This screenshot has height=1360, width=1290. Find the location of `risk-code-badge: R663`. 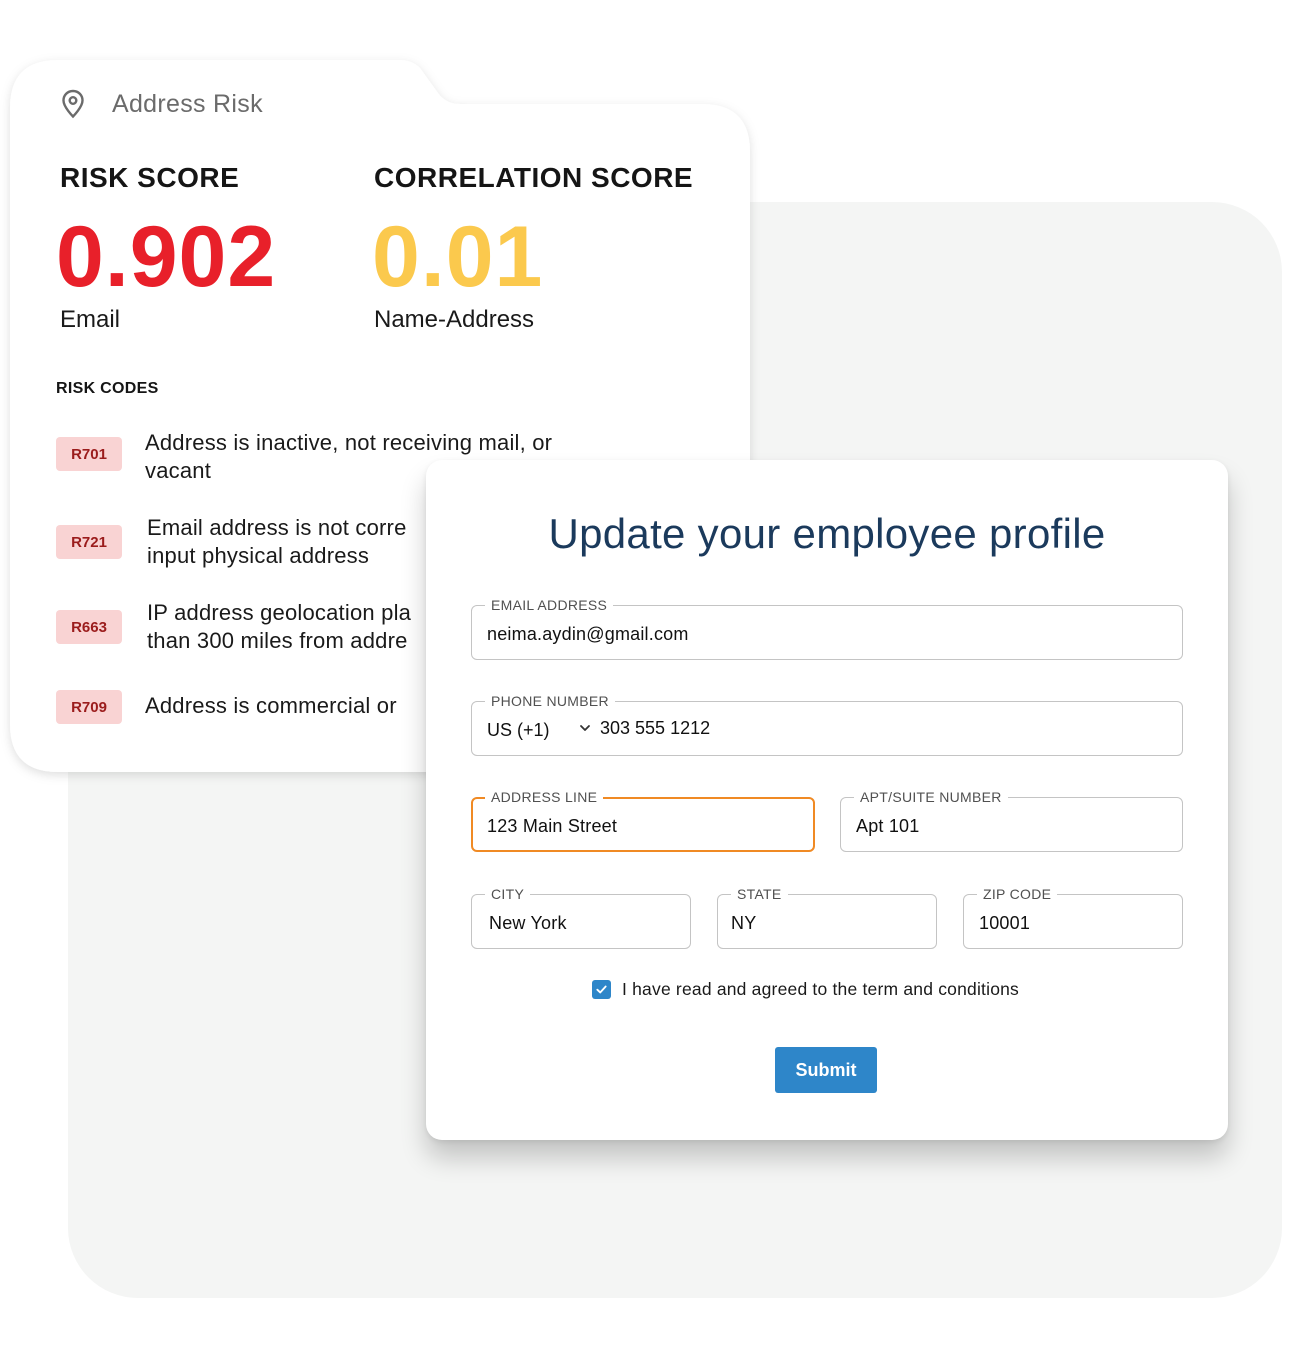

risk-code-badge: R663 is located at coordinates (89, 627).